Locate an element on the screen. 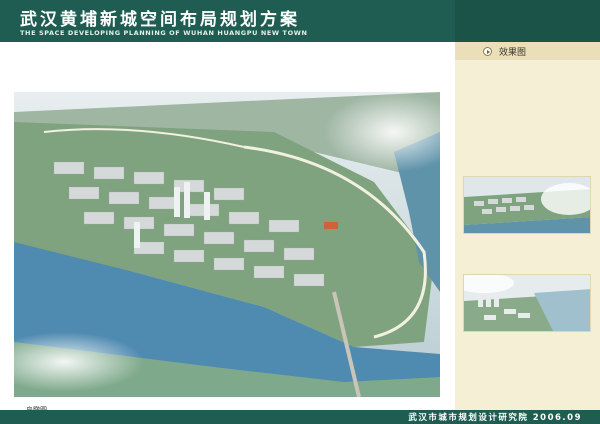 This screenshot has width=600, height=424. footer-bar: 武汉市城市规划设计研究院 2006.09 is located at coordinates (300, 417).